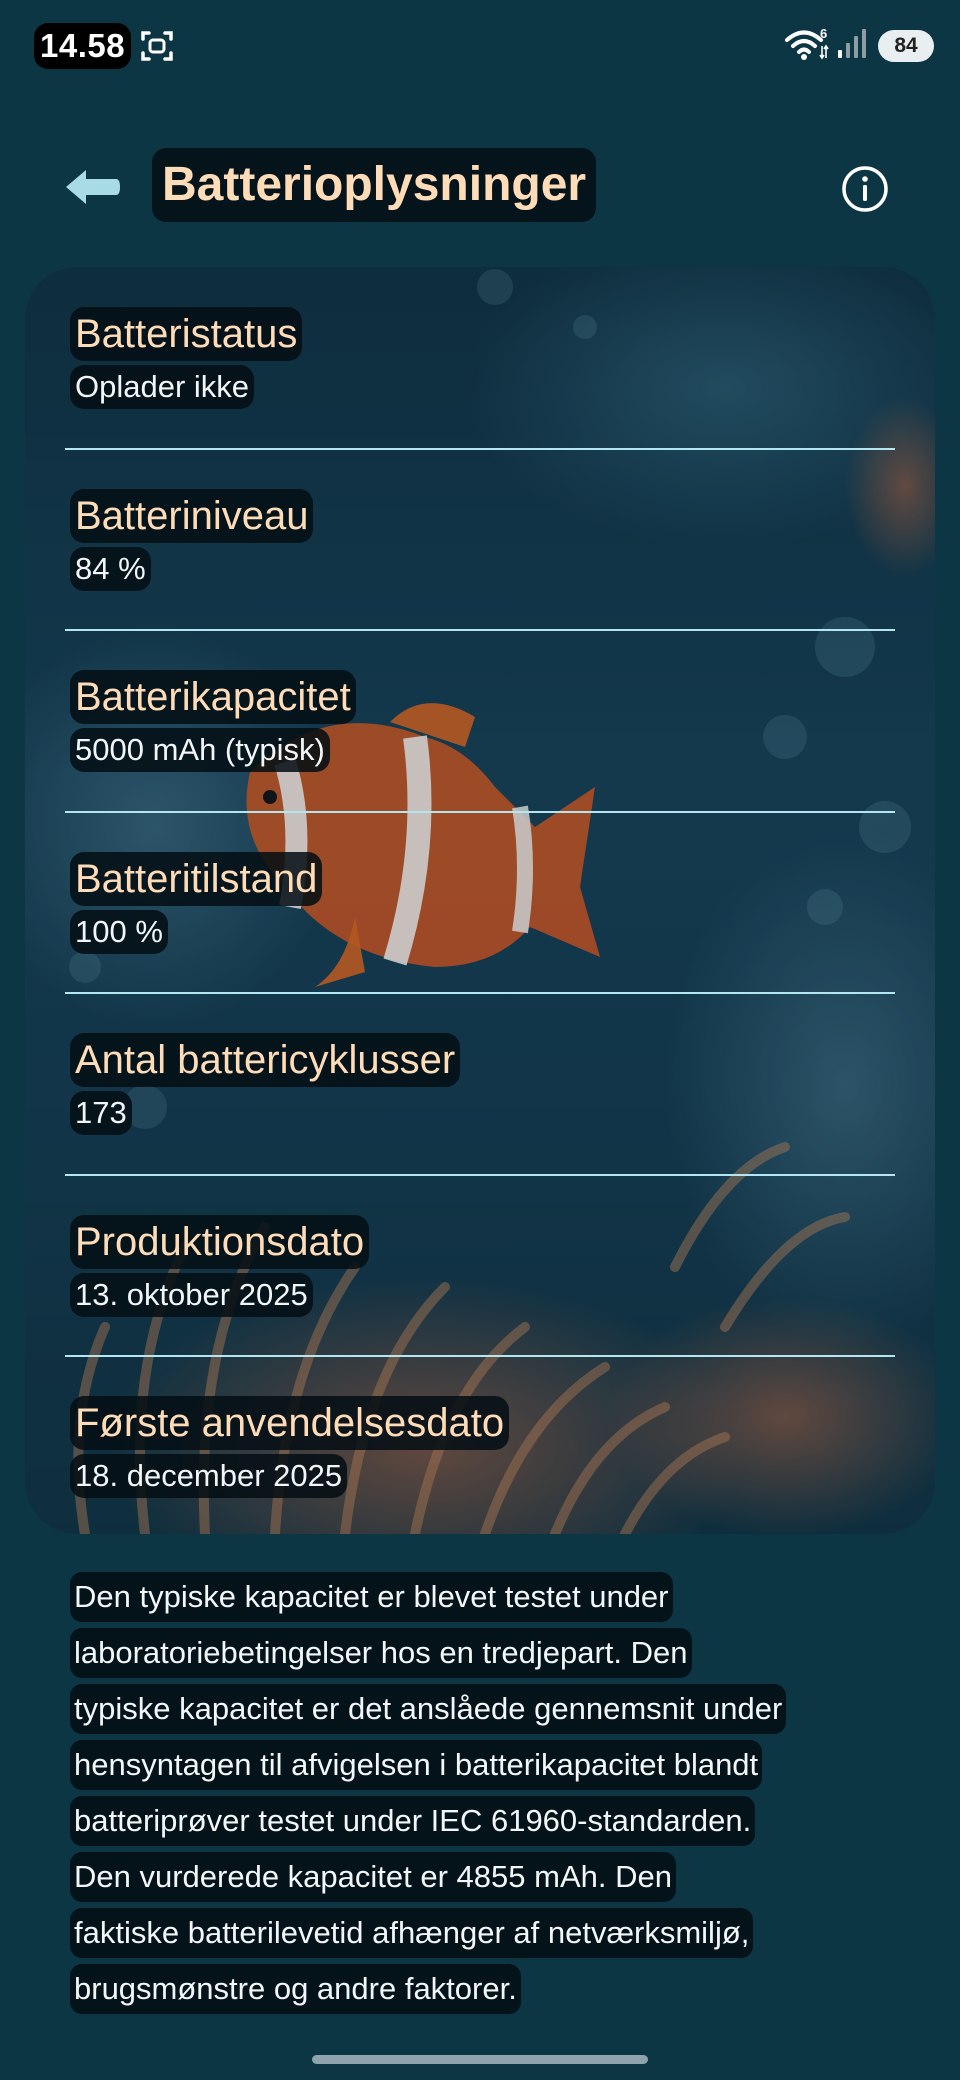  I want to click on row-battery-level: Batteriniveau 84 %, so click(480, 539).